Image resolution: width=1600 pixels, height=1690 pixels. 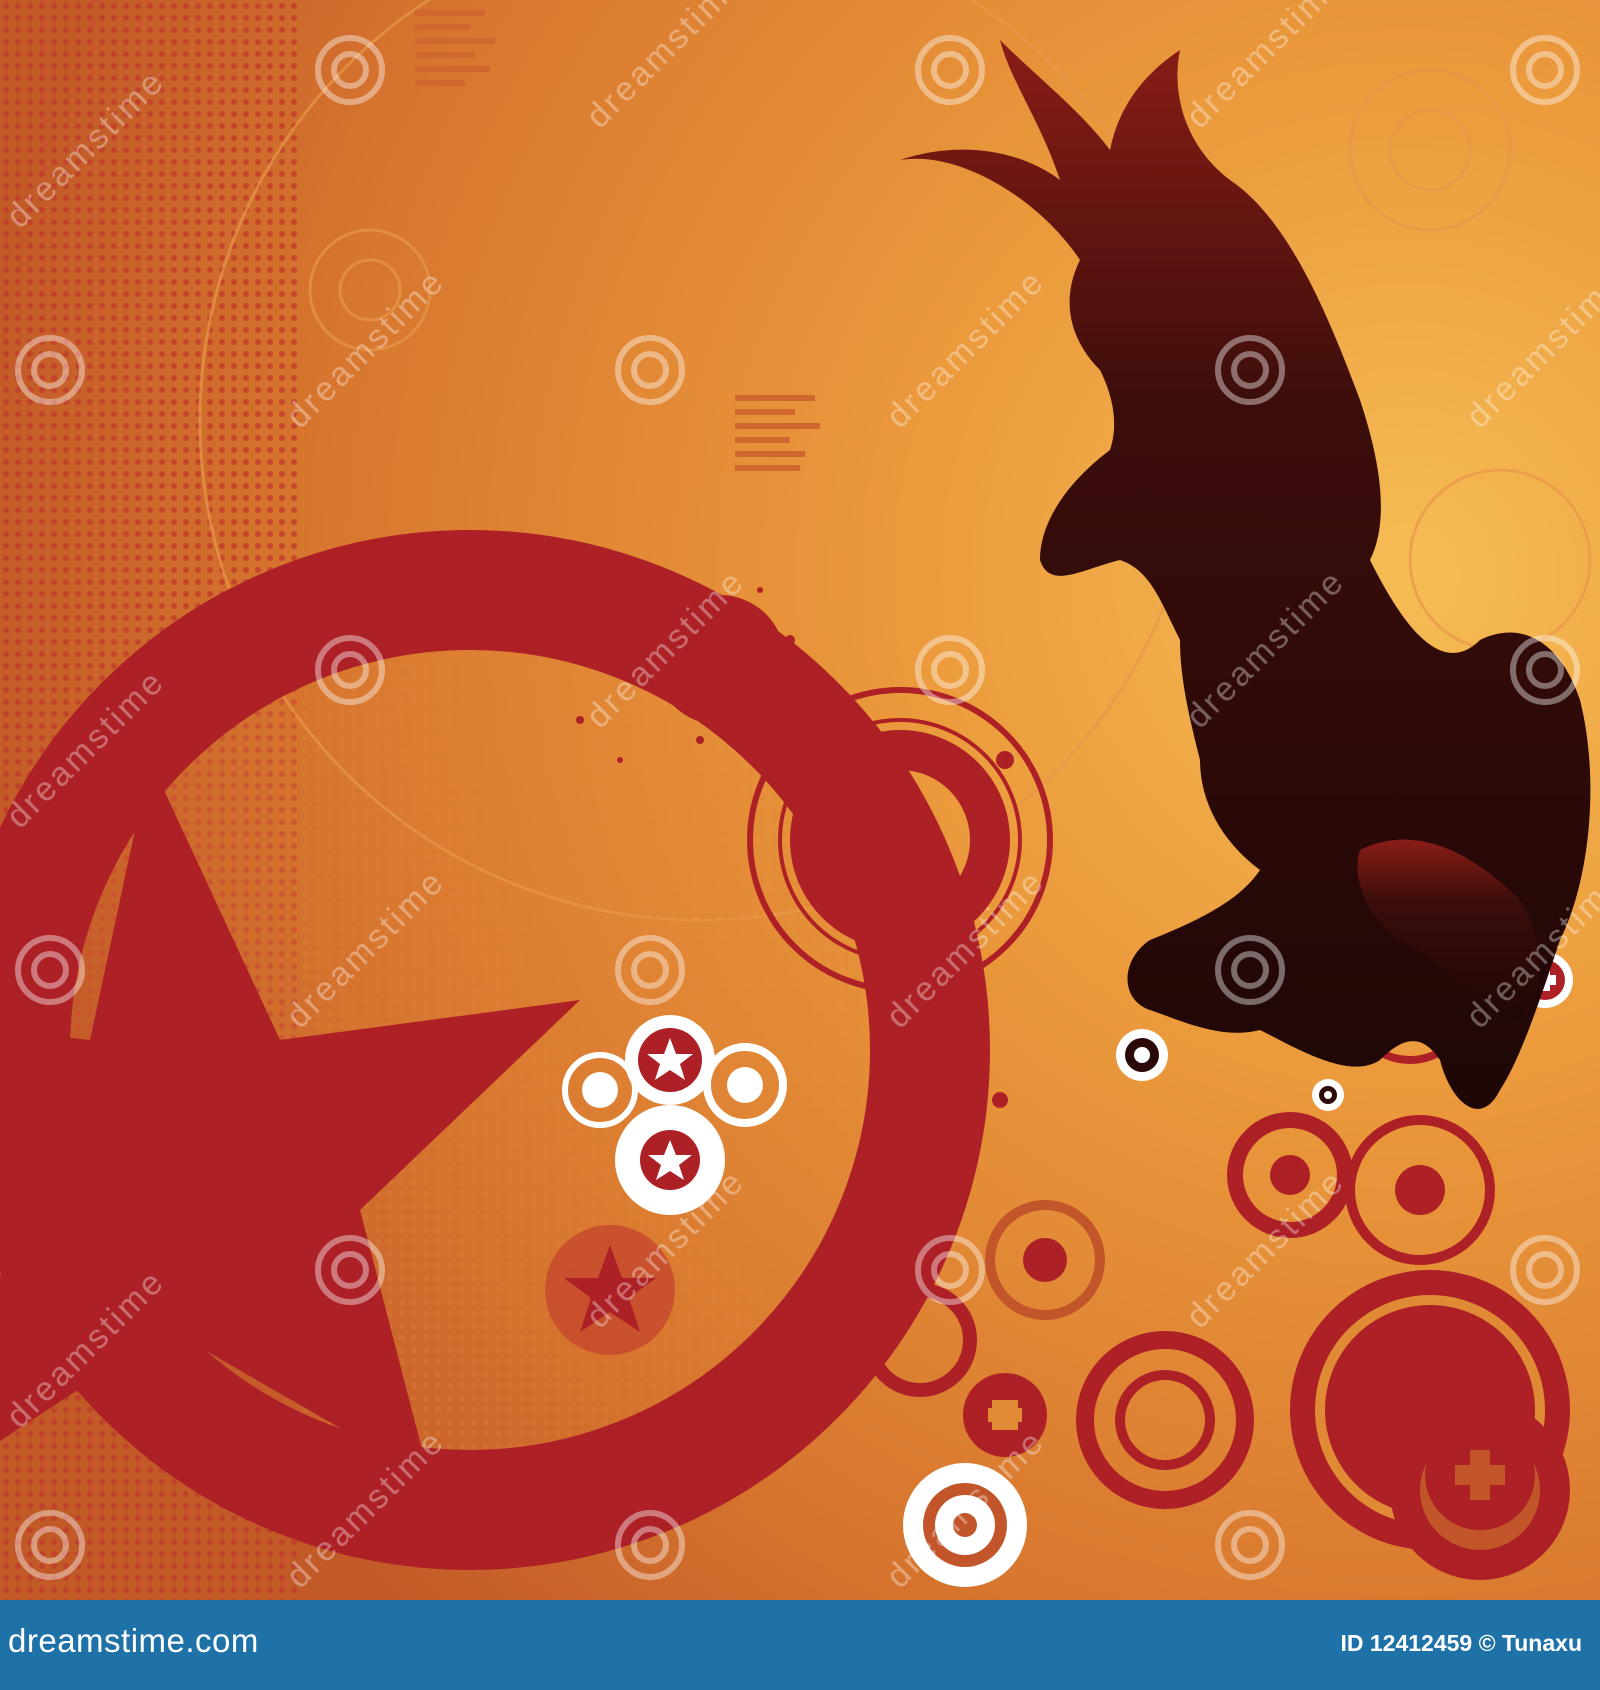 I want to click on image-id-label: ID 12412459 © Tunaxu, so click(x=1461, y=1643).